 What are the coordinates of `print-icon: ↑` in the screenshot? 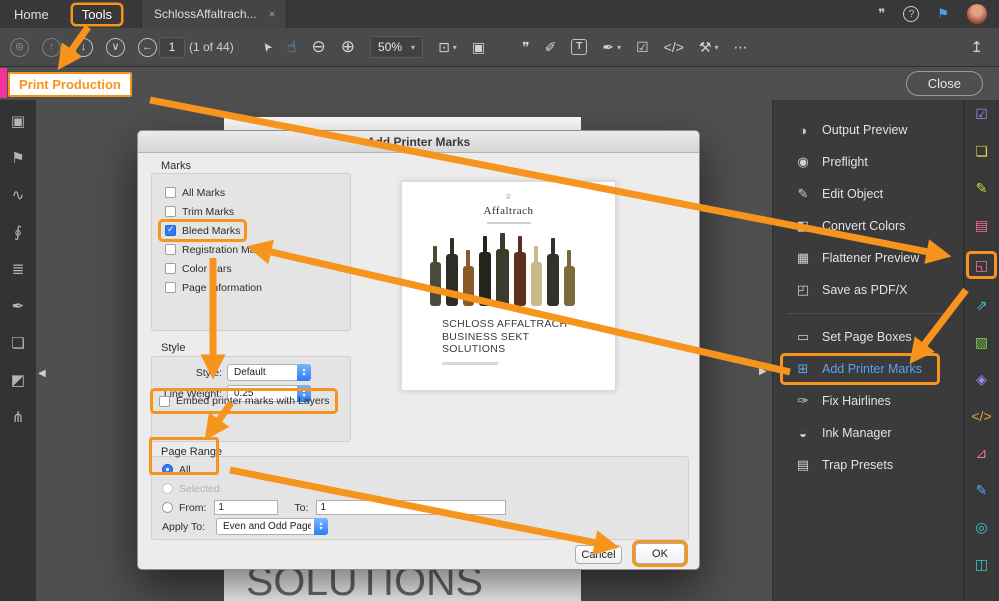 It's located at (51, 47).